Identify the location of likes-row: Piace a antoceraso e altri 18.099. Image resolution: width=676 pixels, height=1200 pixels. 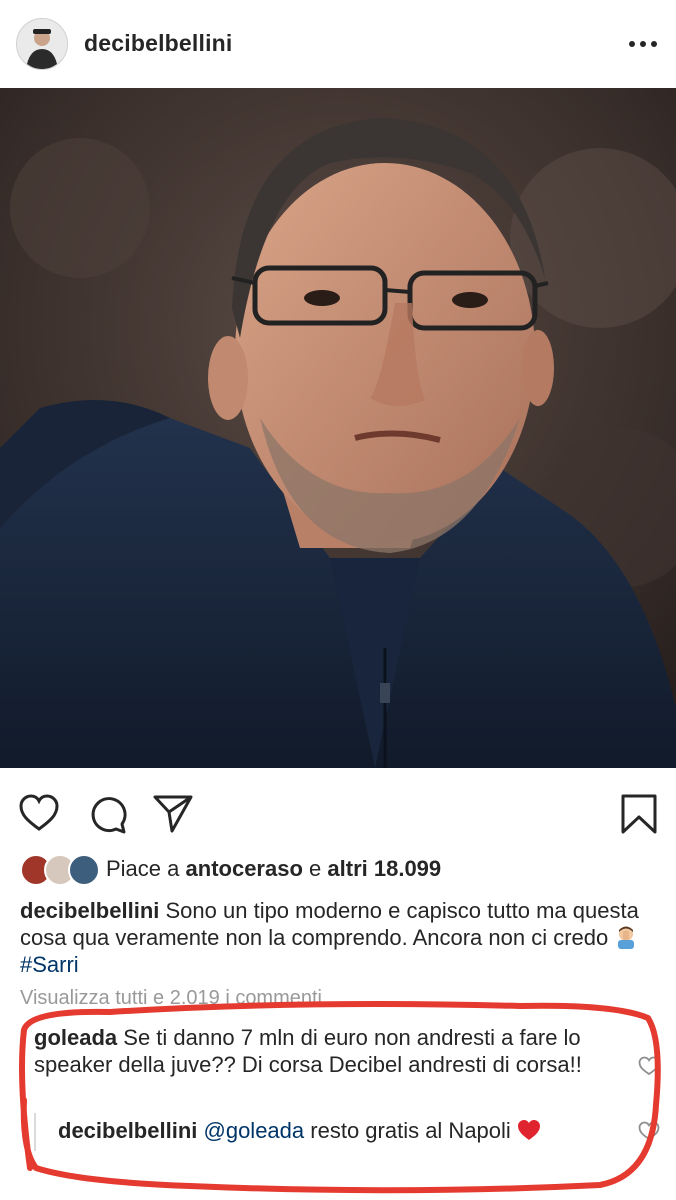
(340, 869).